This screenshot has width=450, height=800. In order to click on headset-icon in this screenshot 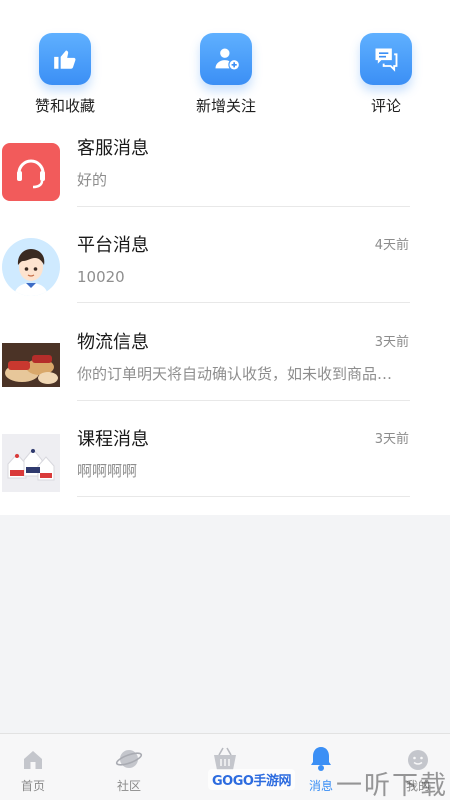, I will do `click(31, 174)`.